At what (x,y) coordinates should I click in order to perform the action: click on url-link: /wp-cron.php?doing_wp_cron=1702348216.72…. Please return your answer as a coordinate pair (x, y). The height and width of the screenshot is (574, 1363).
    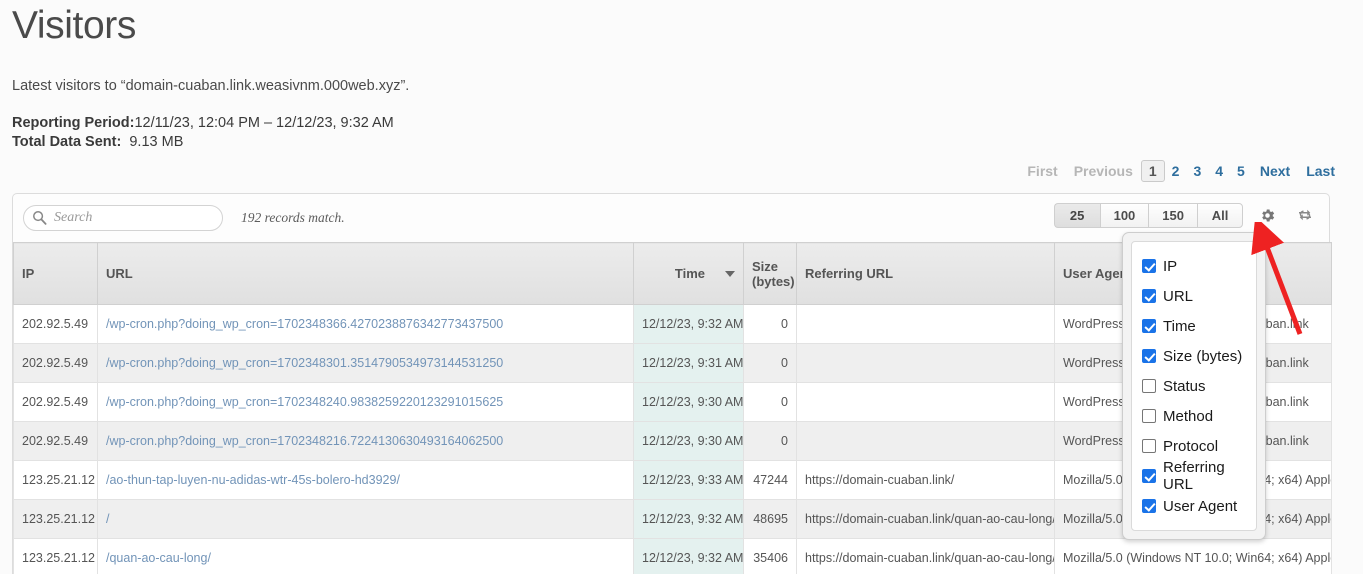
    Looking at the image, I should click on (304, 441).